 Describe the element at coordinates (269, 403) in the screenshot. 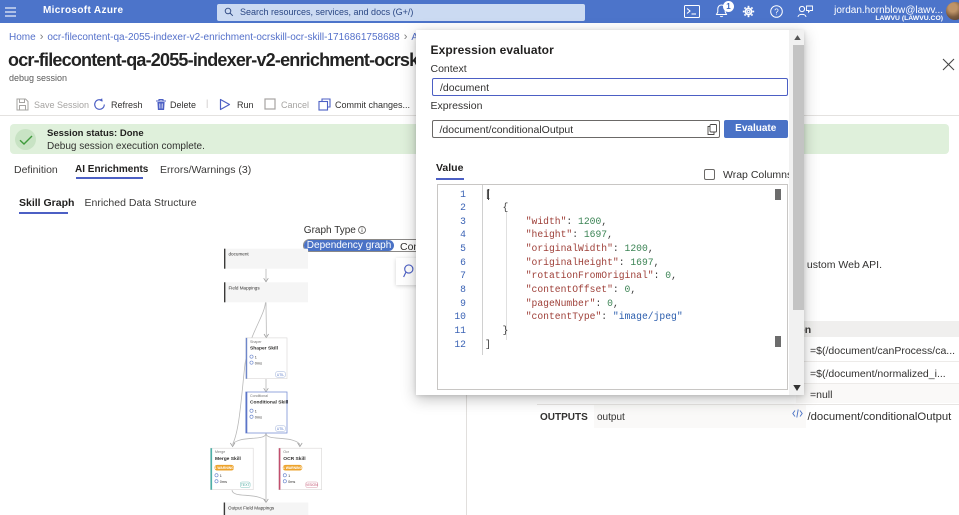

I see `svg-text: Conditional Skill` at that location.